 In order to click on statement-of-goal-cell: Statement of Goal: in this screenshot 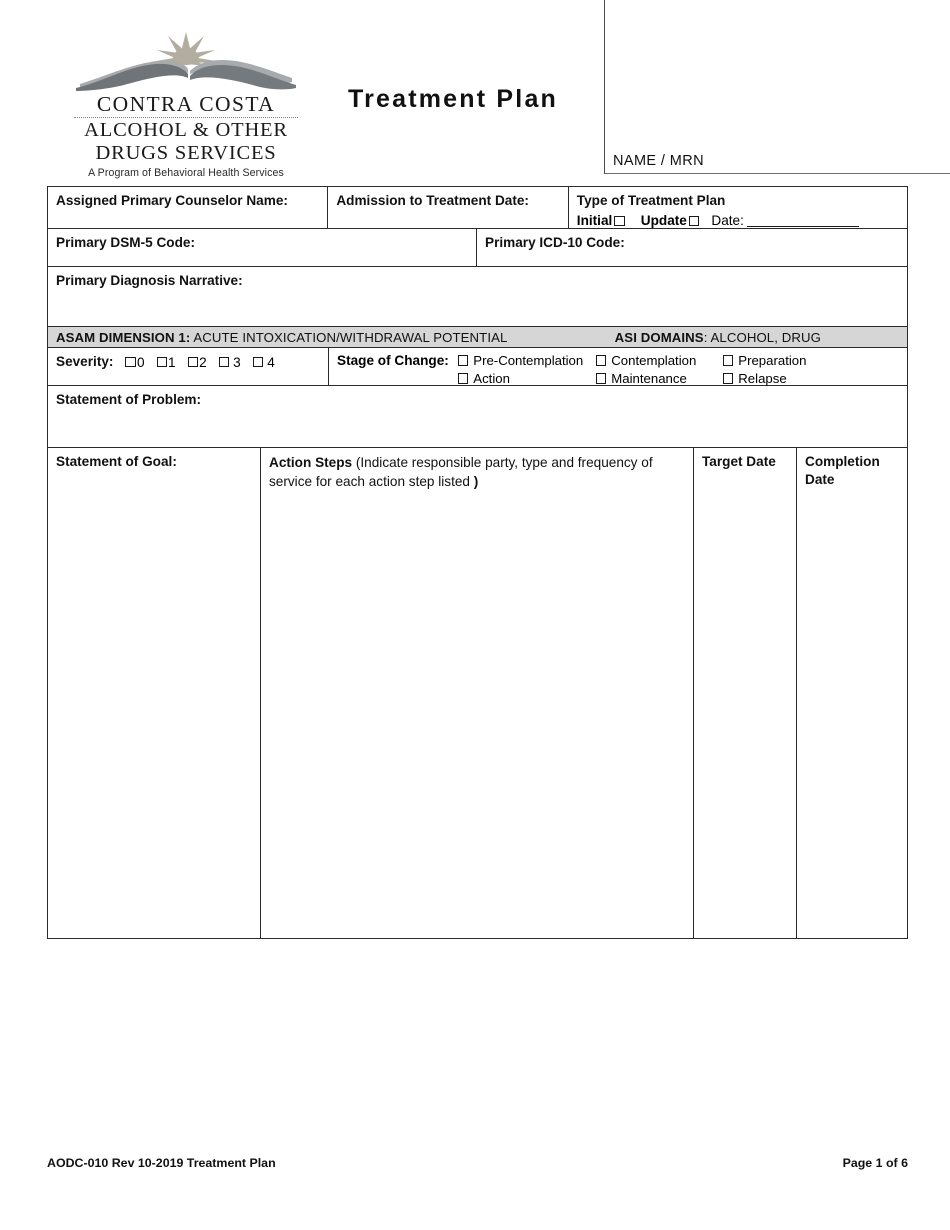, I will do `click(154, 693)`.